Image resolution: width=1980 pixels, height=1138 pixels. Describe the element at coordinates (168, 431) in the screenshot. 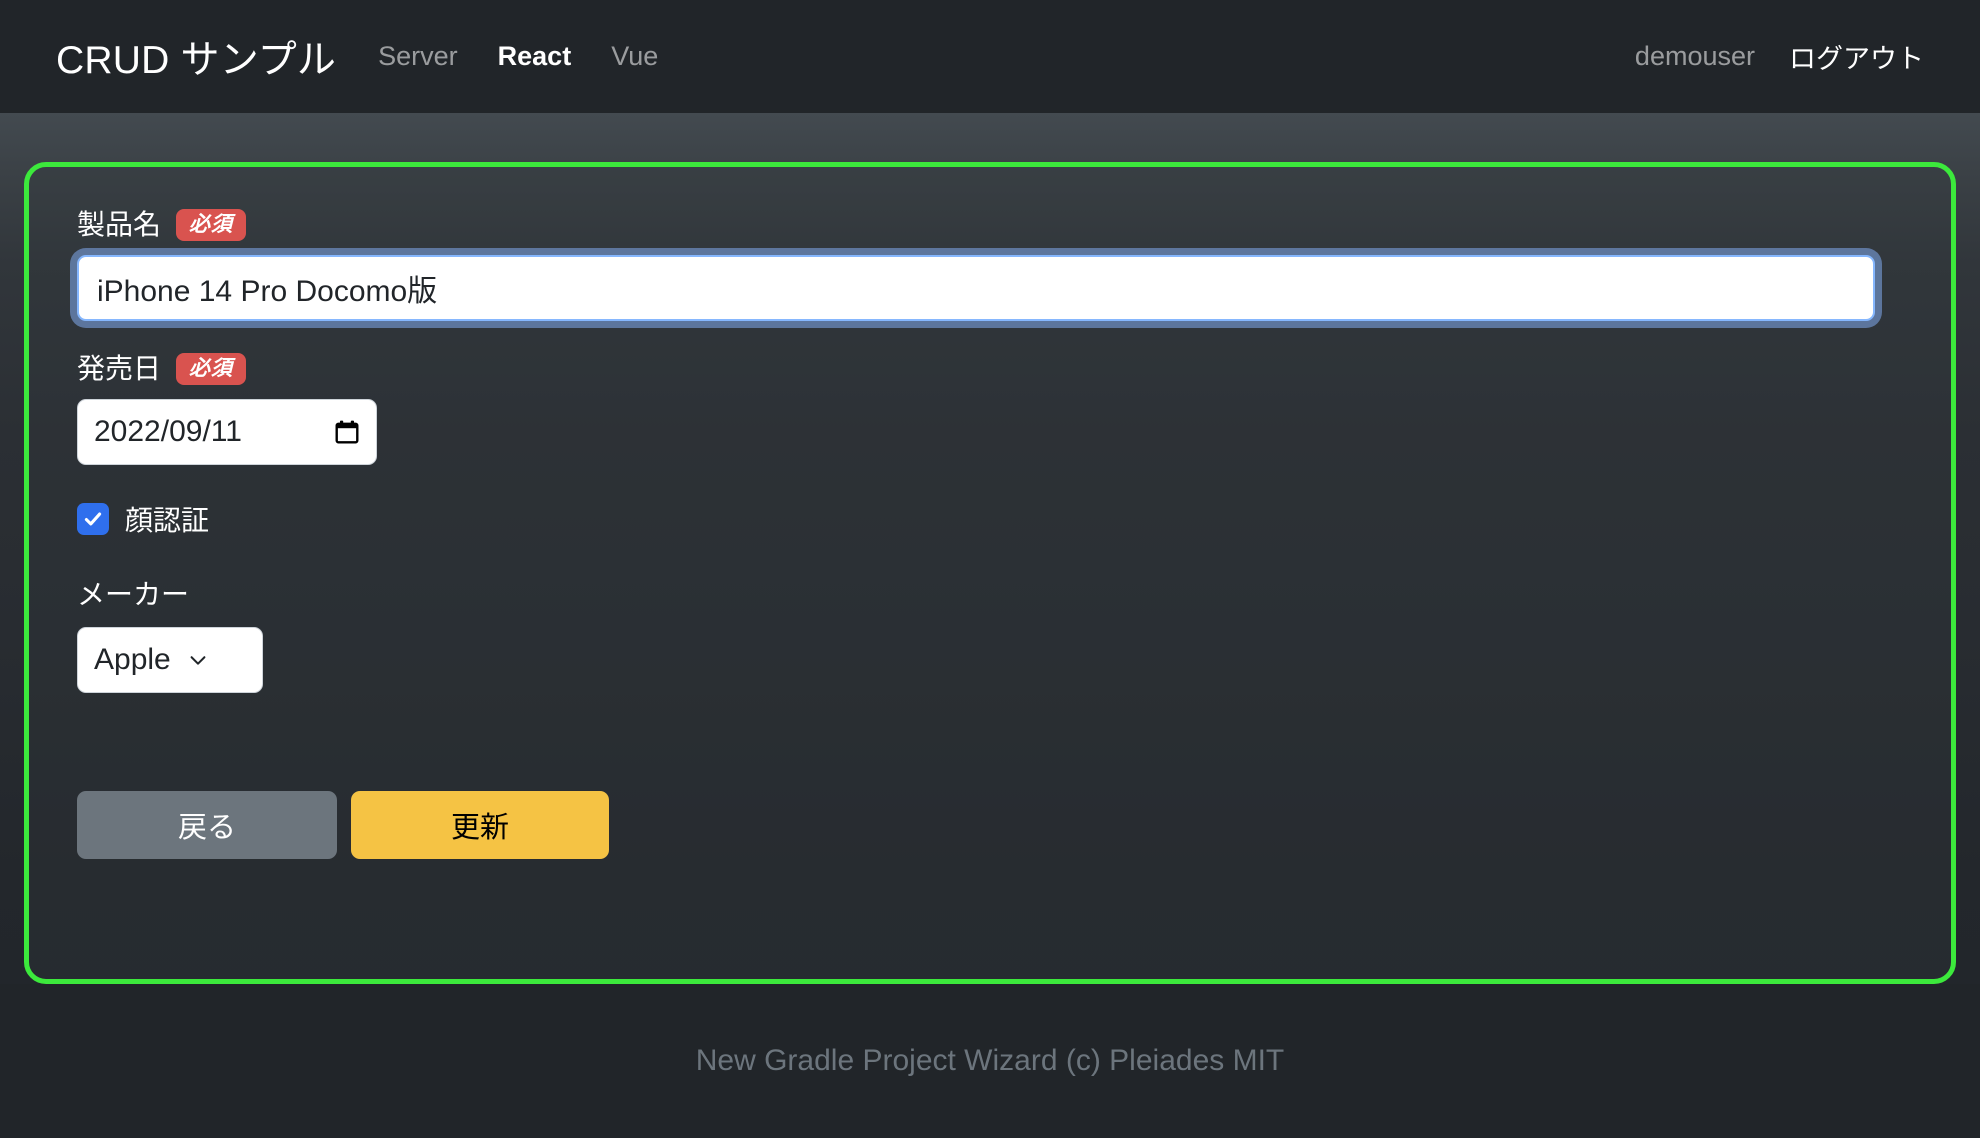

I see `release-date-value: 2022/09/11` at that location.